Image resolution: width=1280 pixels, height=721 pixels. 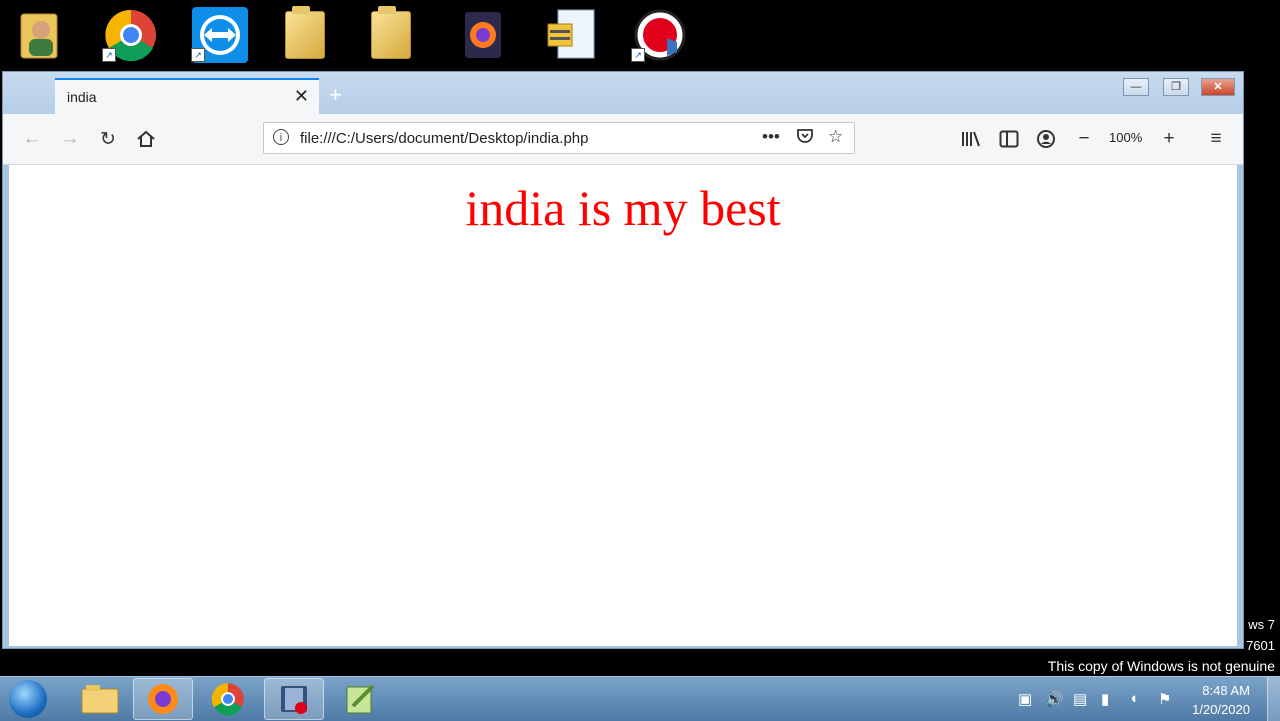 What do you see at coordinates (1273, 699) in the screenshot?
I see `show-desktop-button` at bounding box center [1273, 699].